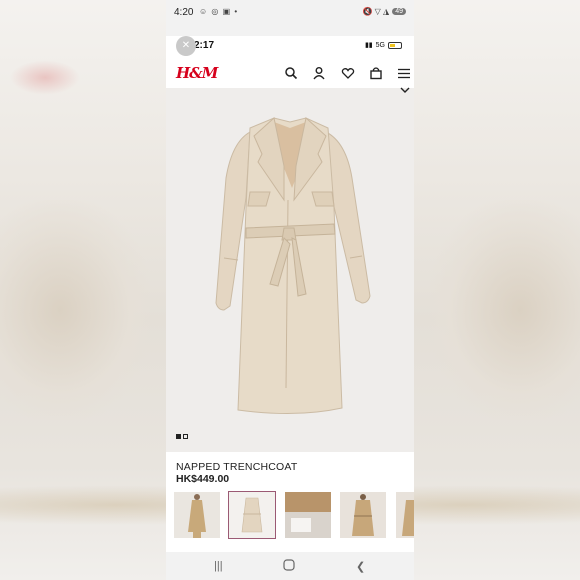 This screenshot has height=580, width=580. I want to click on thumbnail-model-side, so click(405, 515).